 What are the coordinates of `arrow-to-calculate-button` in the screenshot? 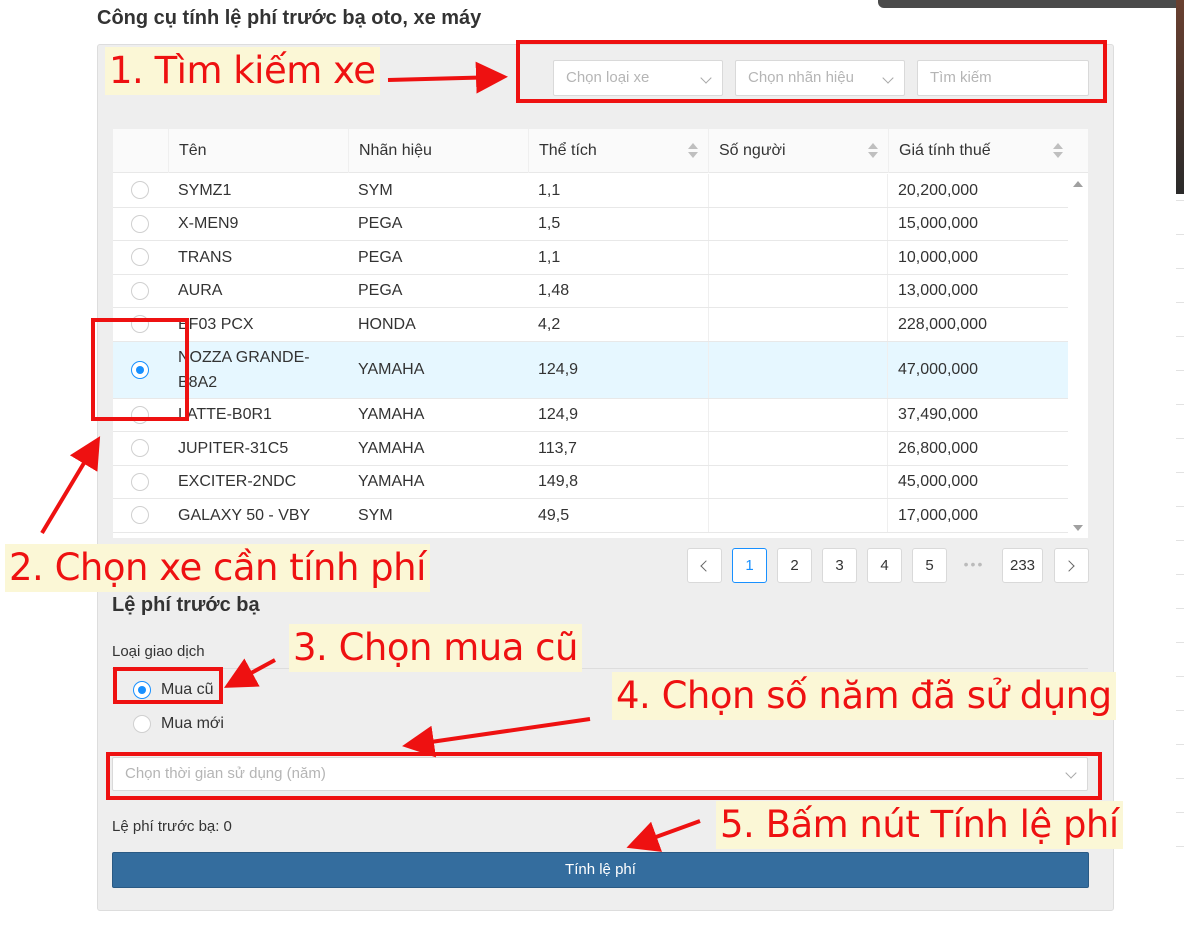 It's located at (663, 835).